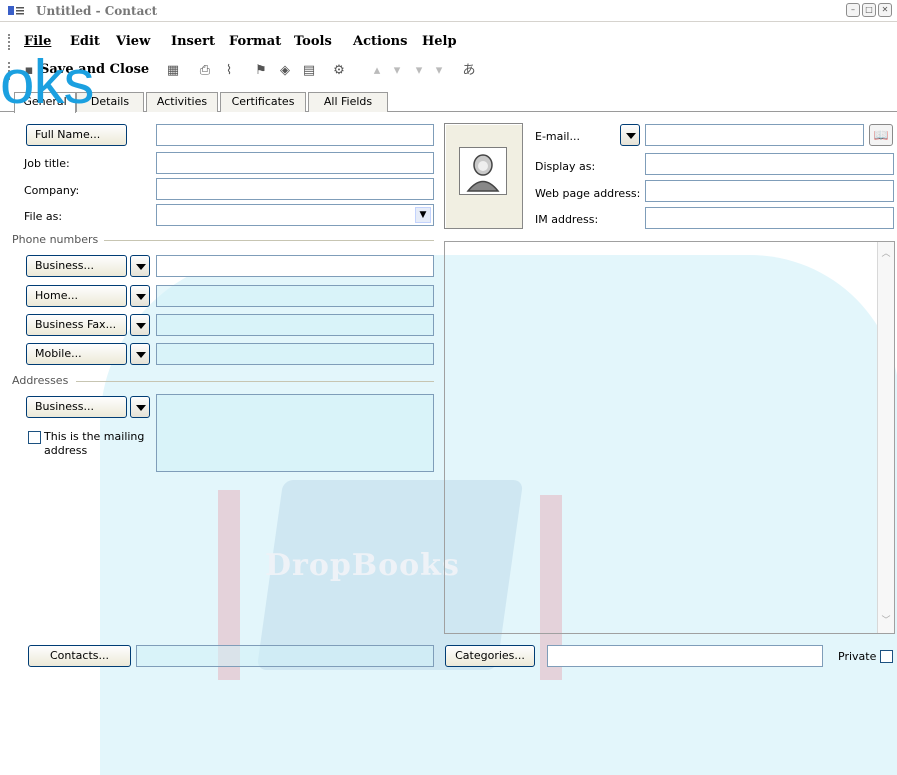 The height and width of the screenshot is (775, 897). I want to click on phone-home-input, so click(295, 296).